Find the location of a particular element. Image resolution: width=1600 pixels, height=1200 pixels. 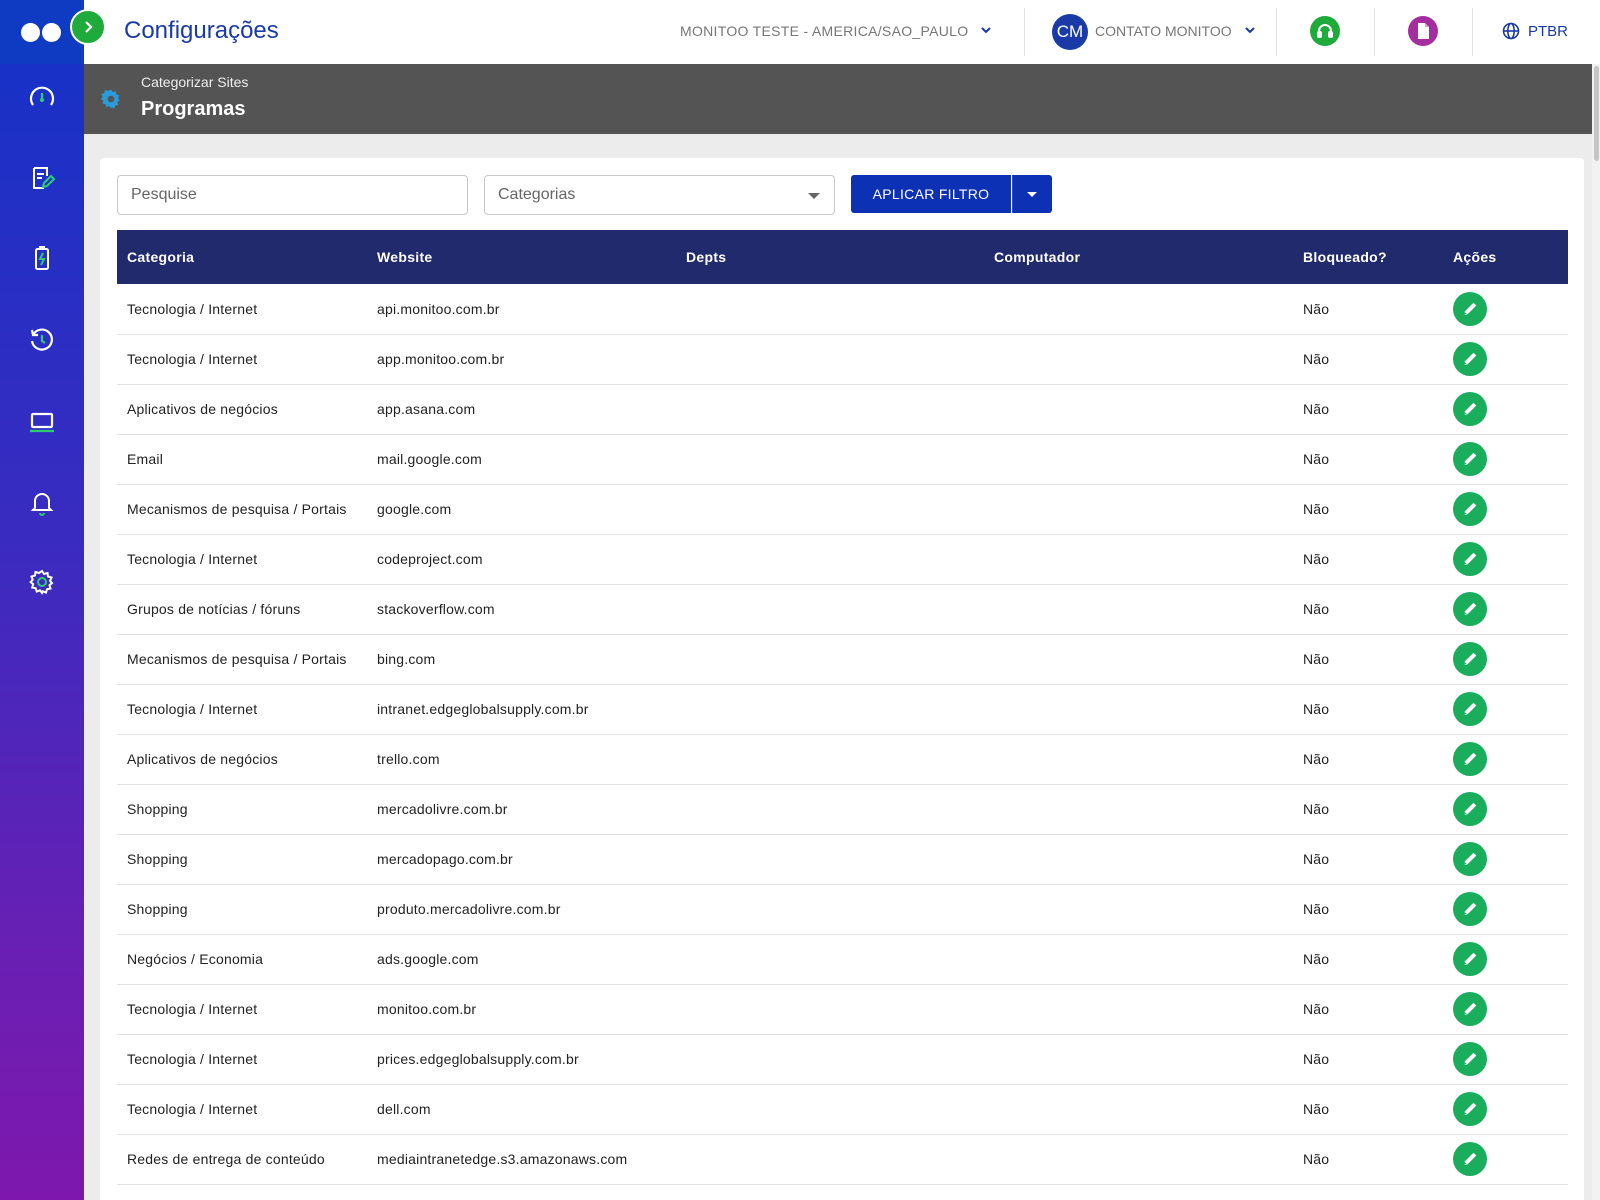

apply-filter-button: APLICAR FILTRO is located at coordinates (931, 194).